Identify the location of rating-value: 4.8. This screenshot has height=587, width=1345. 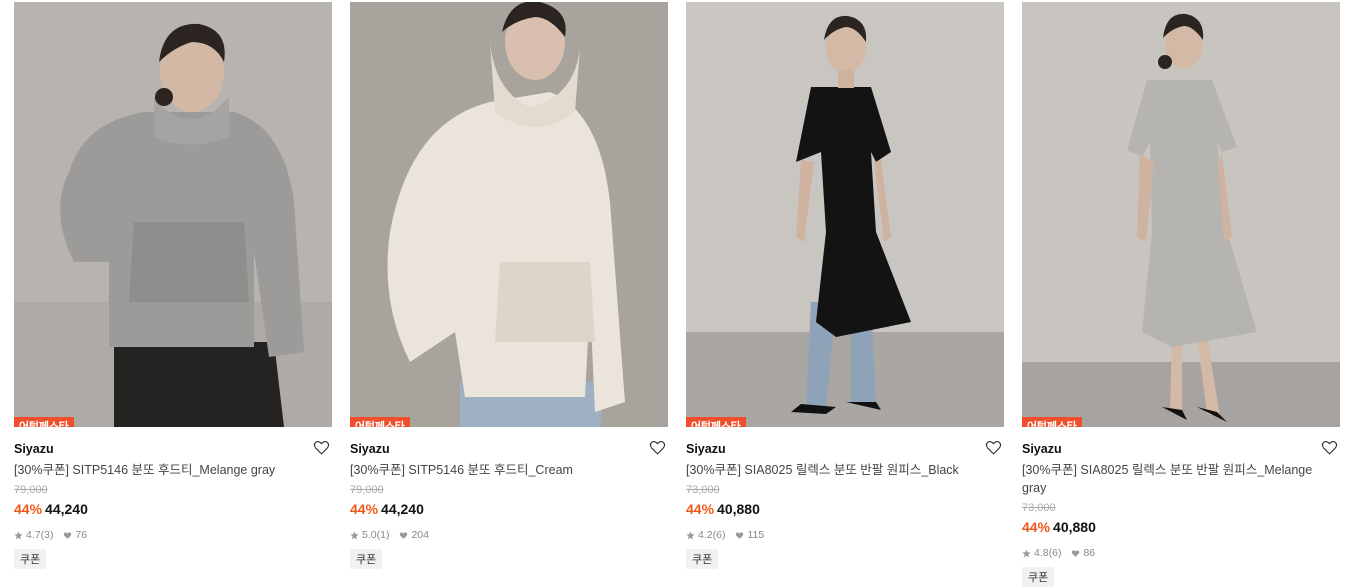
(1041, 553).